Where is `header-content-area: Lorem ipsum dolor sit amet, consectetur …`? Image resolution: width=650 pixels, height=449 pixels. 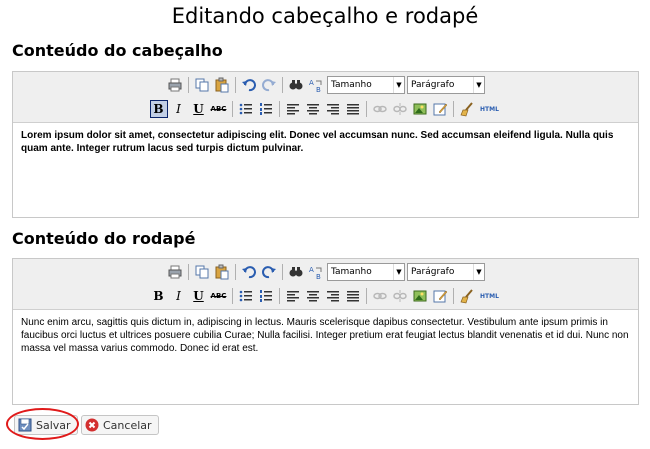 header-content-area: Lorem ipsum dolor sit amet, consectetur … is located at coordinates (325, 142).